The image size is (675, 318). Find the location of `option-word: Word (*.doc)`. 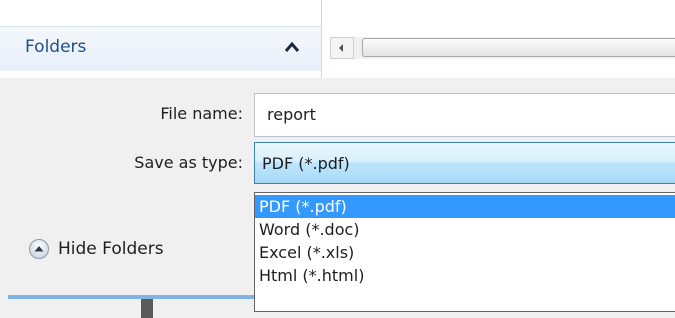

option-word: Word (*.doc) is located at coordinates (465, 229).